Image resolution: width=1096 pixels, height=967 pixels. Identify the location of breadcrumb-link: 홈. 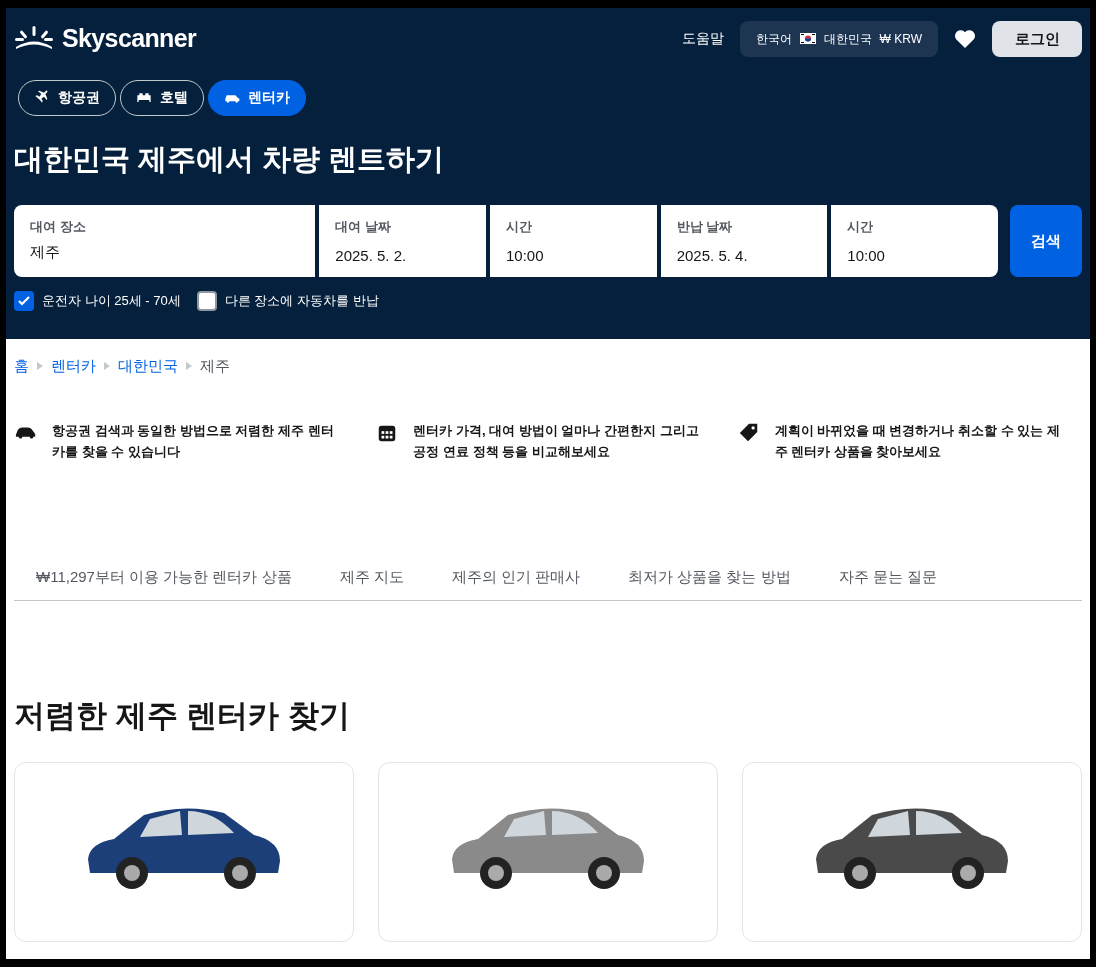
(21, 366).